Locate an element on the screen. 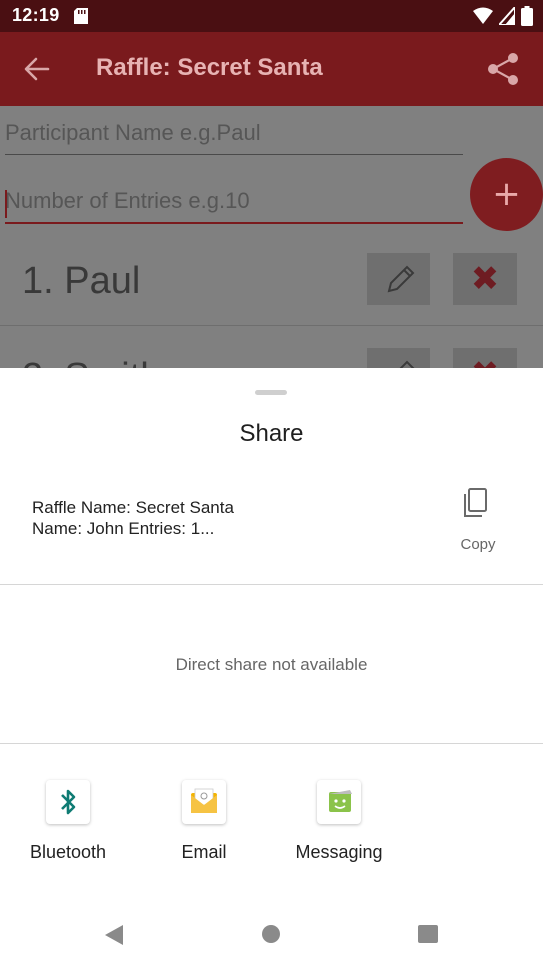 The image size is (543, 966). drag-handle is located at coordinates (271, 392).